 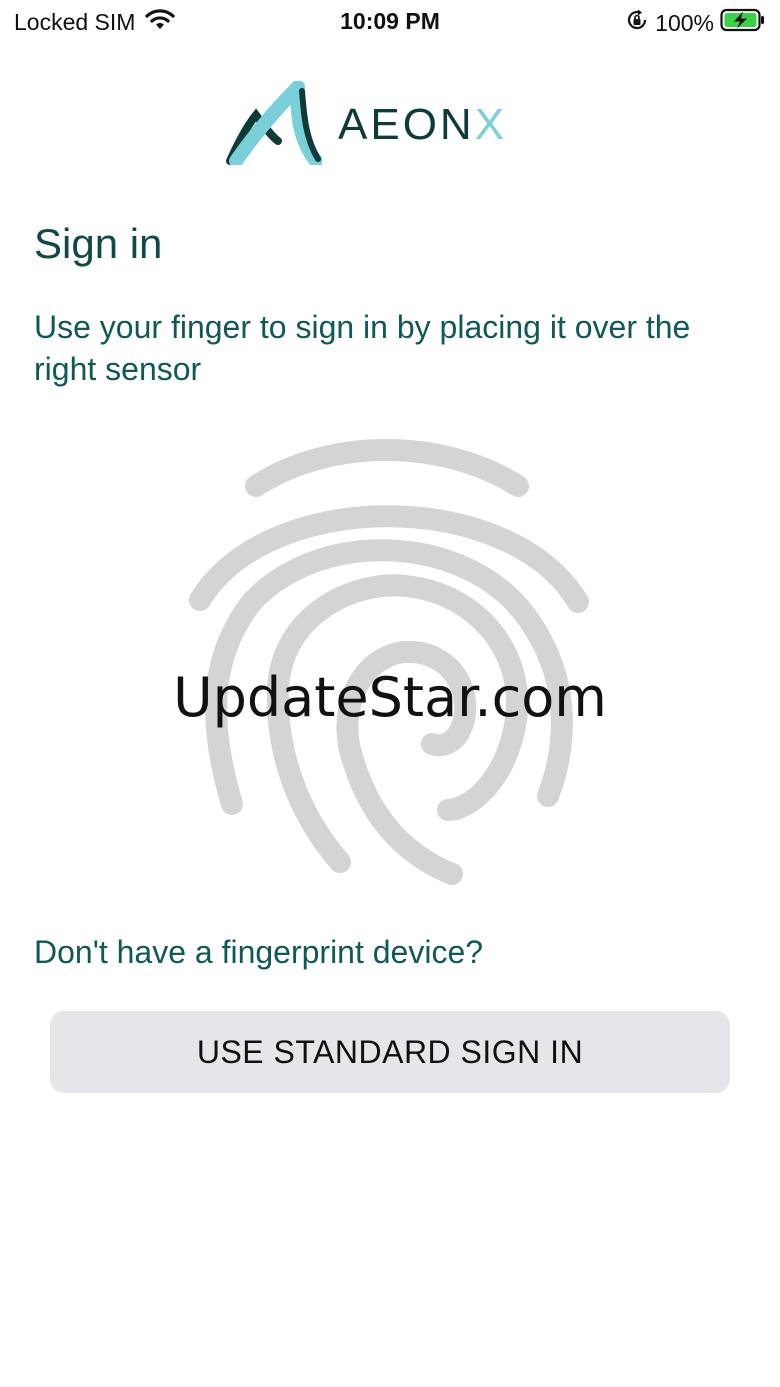 I want to click on aeonx-logo: AEONX, so click(x=391, y=124).